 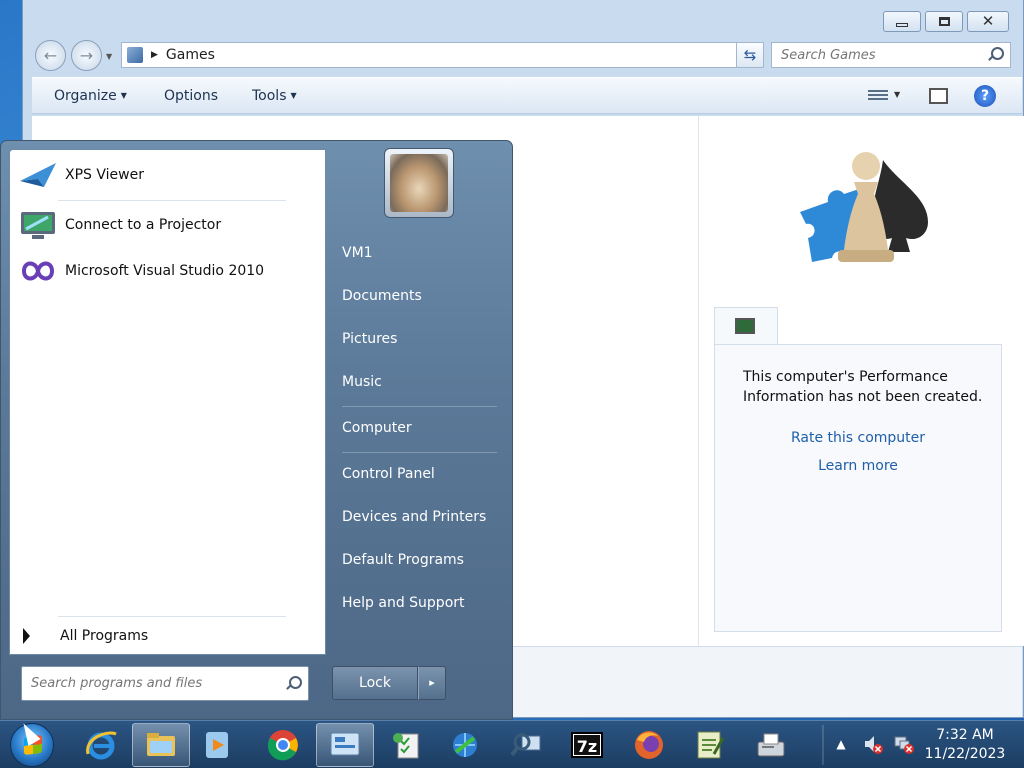 I want to click on media-player-icon, so click(x=217, y=745).